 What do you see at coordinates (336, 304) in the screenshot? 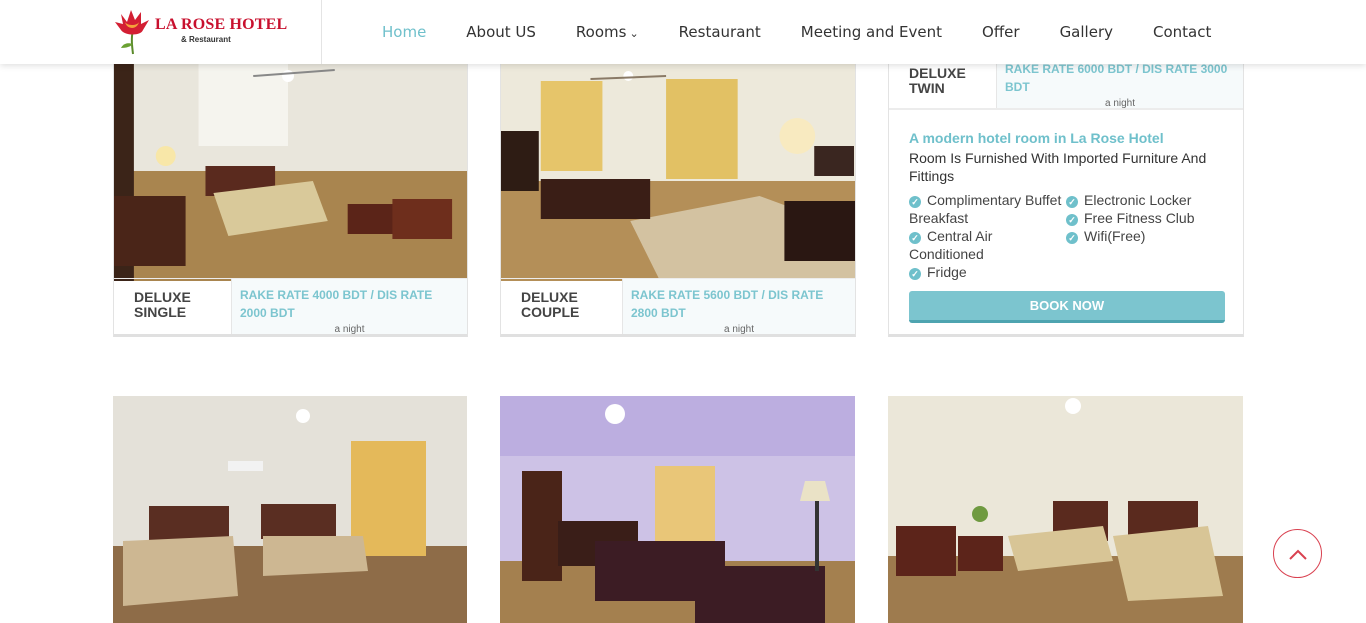
I see `room-rate: RAKE RATE 4000 BDT / DIS RATE 2000 BDT` at bounding box center [336, 304].